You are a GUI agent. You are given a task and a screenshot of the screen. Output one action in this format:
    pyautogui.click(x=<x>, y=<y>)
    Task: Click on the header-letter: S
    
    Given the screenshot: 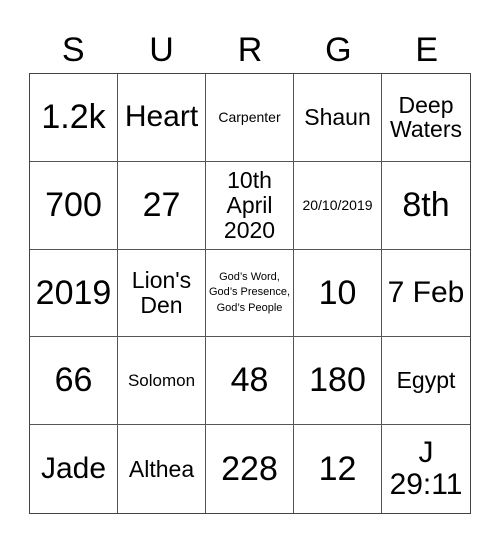 What is the action you would take?
    pyautogui.click(x=73, y=50)
    